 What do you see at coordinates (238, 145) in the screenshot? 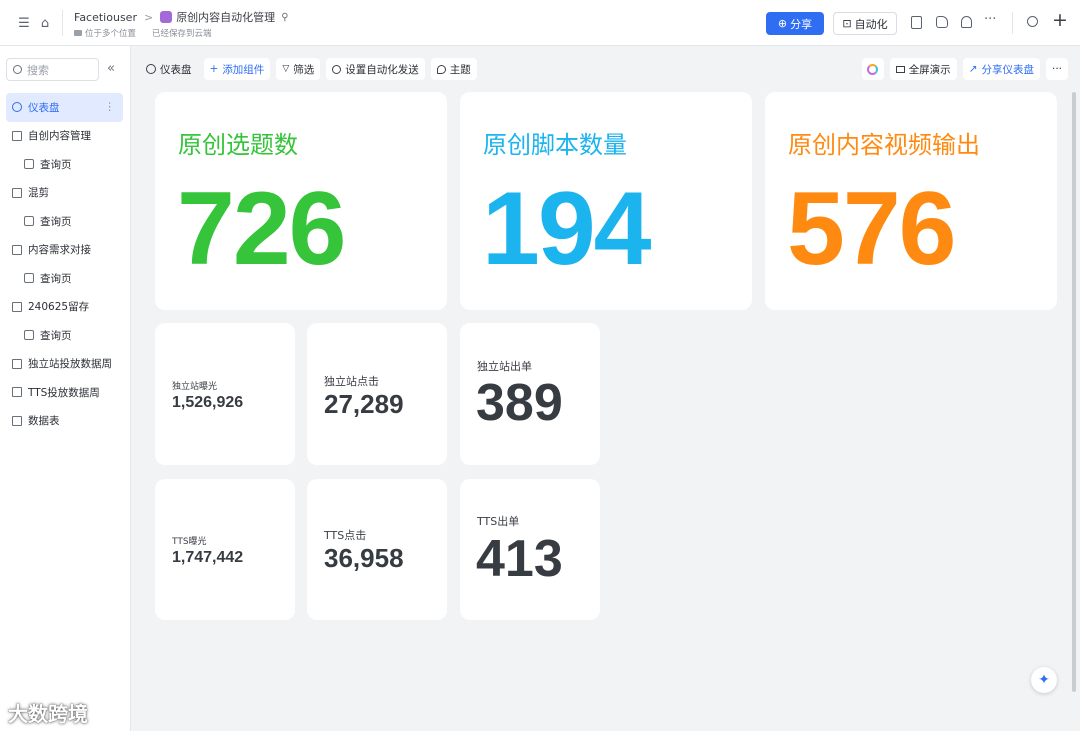
I see `metric-title: 原创选题数` at bounding box center [238, 145].